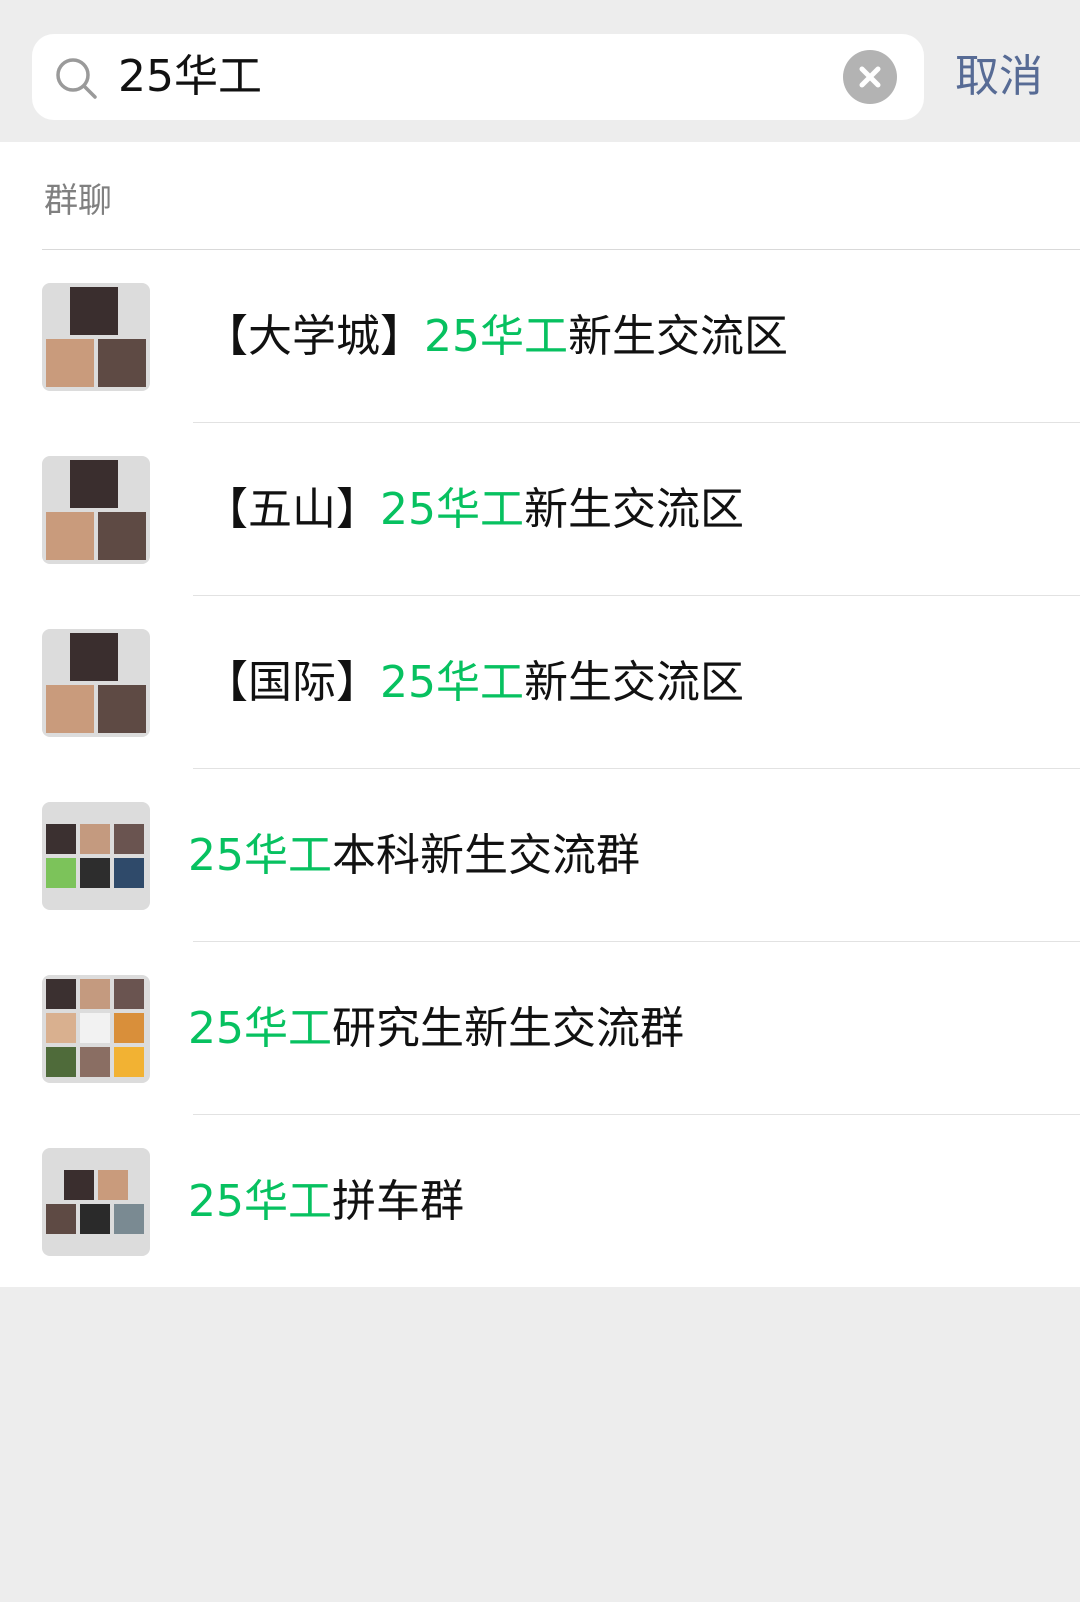  What do you see at coordinates (78, 201) in the screenshot?
I see `section-title-group-chats: 群聊` at bounding box center [78, 201].